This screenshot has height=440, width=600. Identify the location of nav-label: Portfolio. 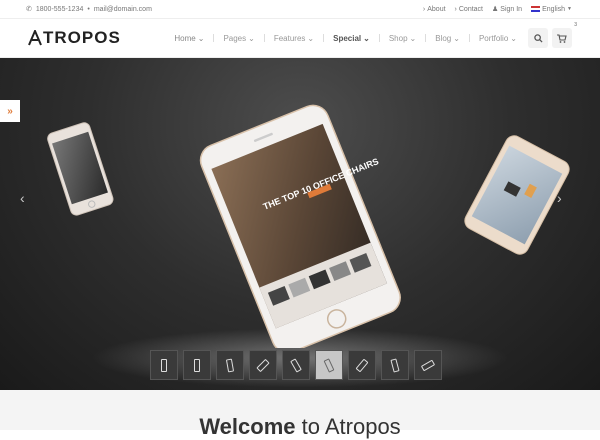
(493, 38).